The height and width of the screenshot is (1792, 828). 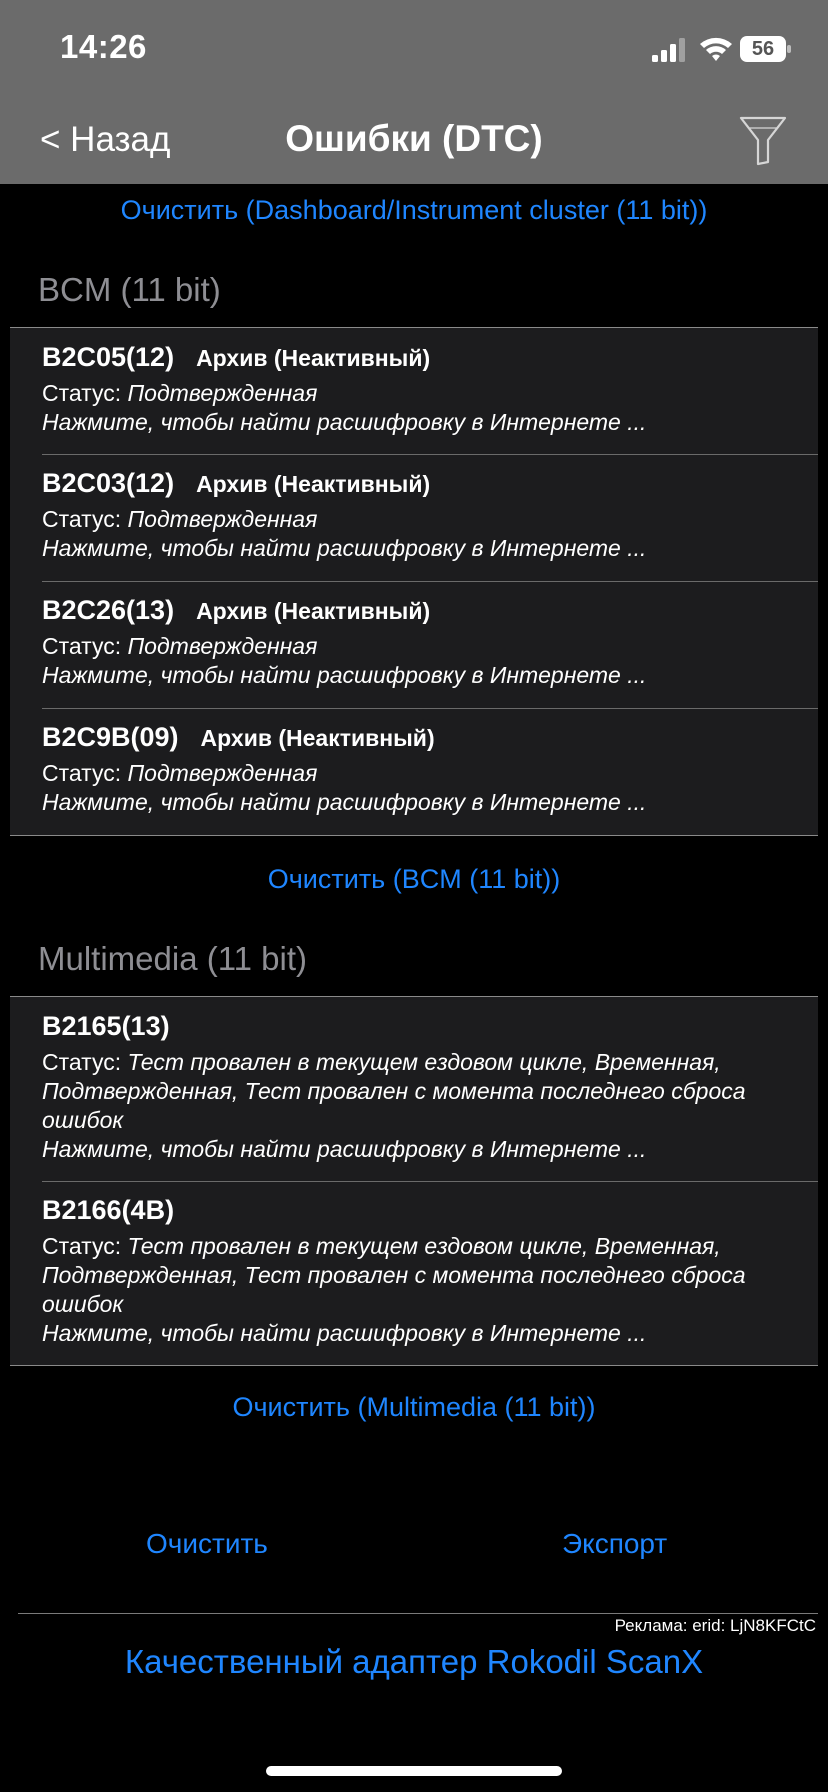 What do you see at coordinates (108, 610) in the screenshot?
I see `dtc-code: B2C26(13)` at bounding box center [108, 610].